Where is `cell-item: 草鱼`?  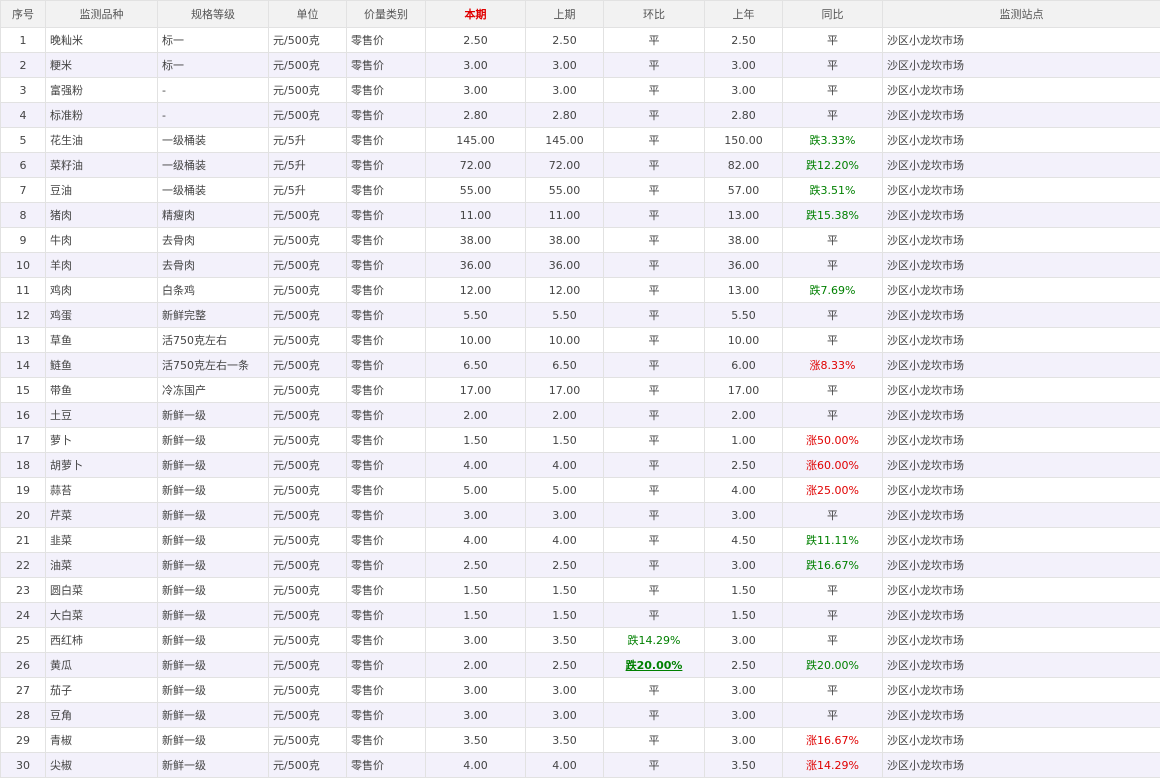
cell-item: 草鱼 is located at coordinates (102, 340).